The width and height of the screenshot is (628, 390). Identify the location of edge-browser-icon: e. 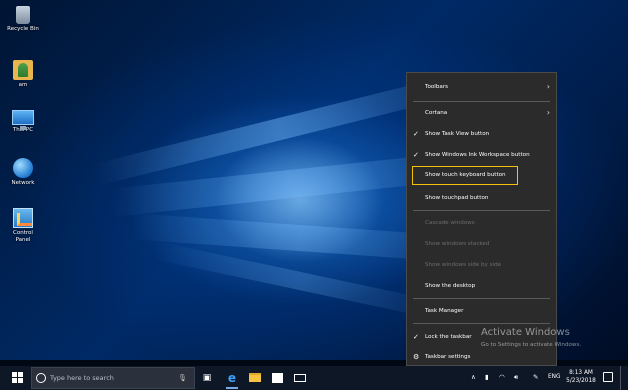
(232, 379).